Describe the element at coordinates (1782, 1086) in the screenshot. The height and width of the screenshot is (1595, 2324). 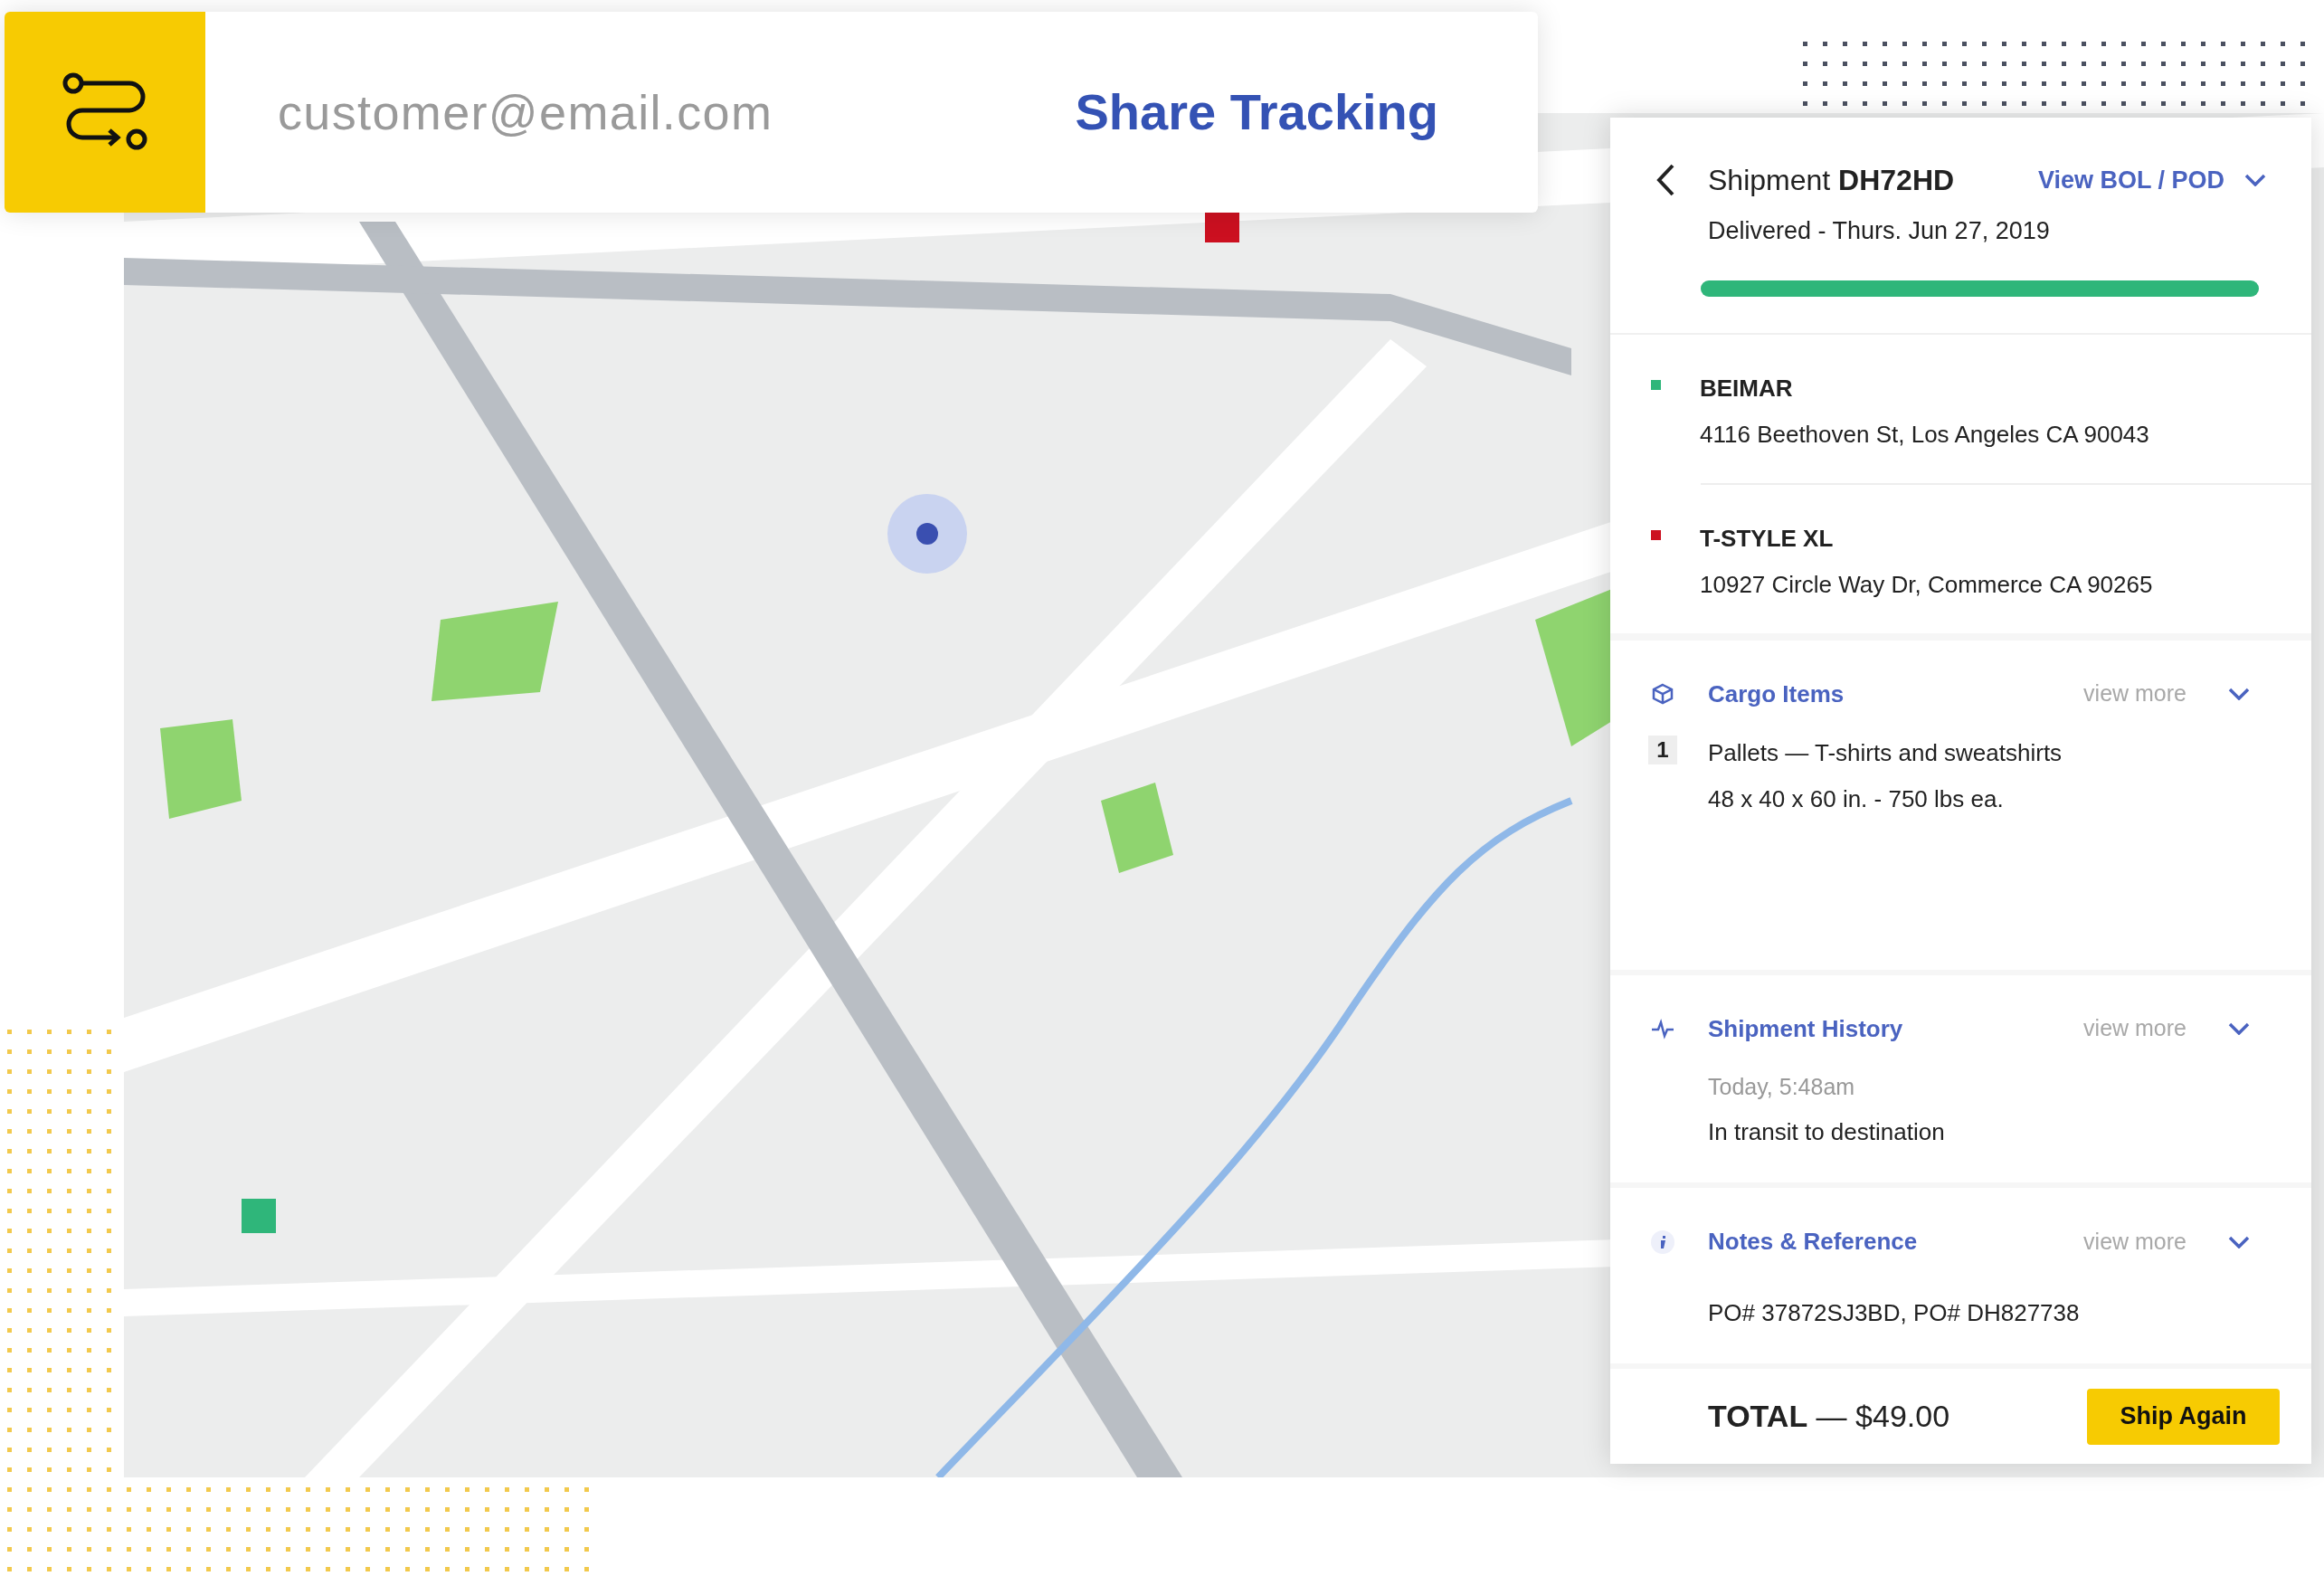
I see `history-time: Today, 5:48am` at that location.